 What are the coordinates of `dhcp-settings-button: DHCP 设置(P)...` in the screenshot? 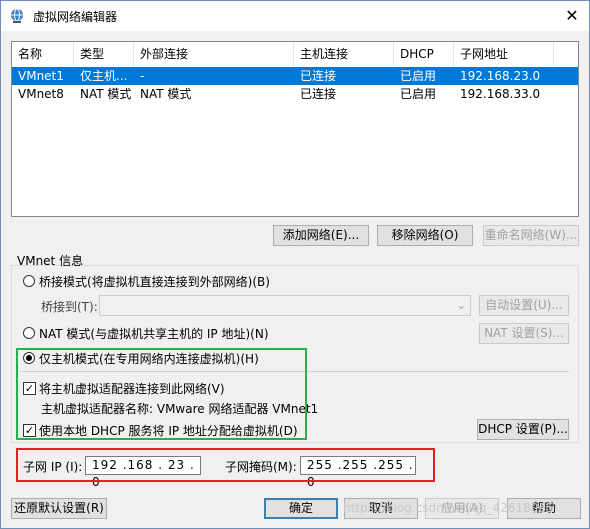 It's located at (523, 429).